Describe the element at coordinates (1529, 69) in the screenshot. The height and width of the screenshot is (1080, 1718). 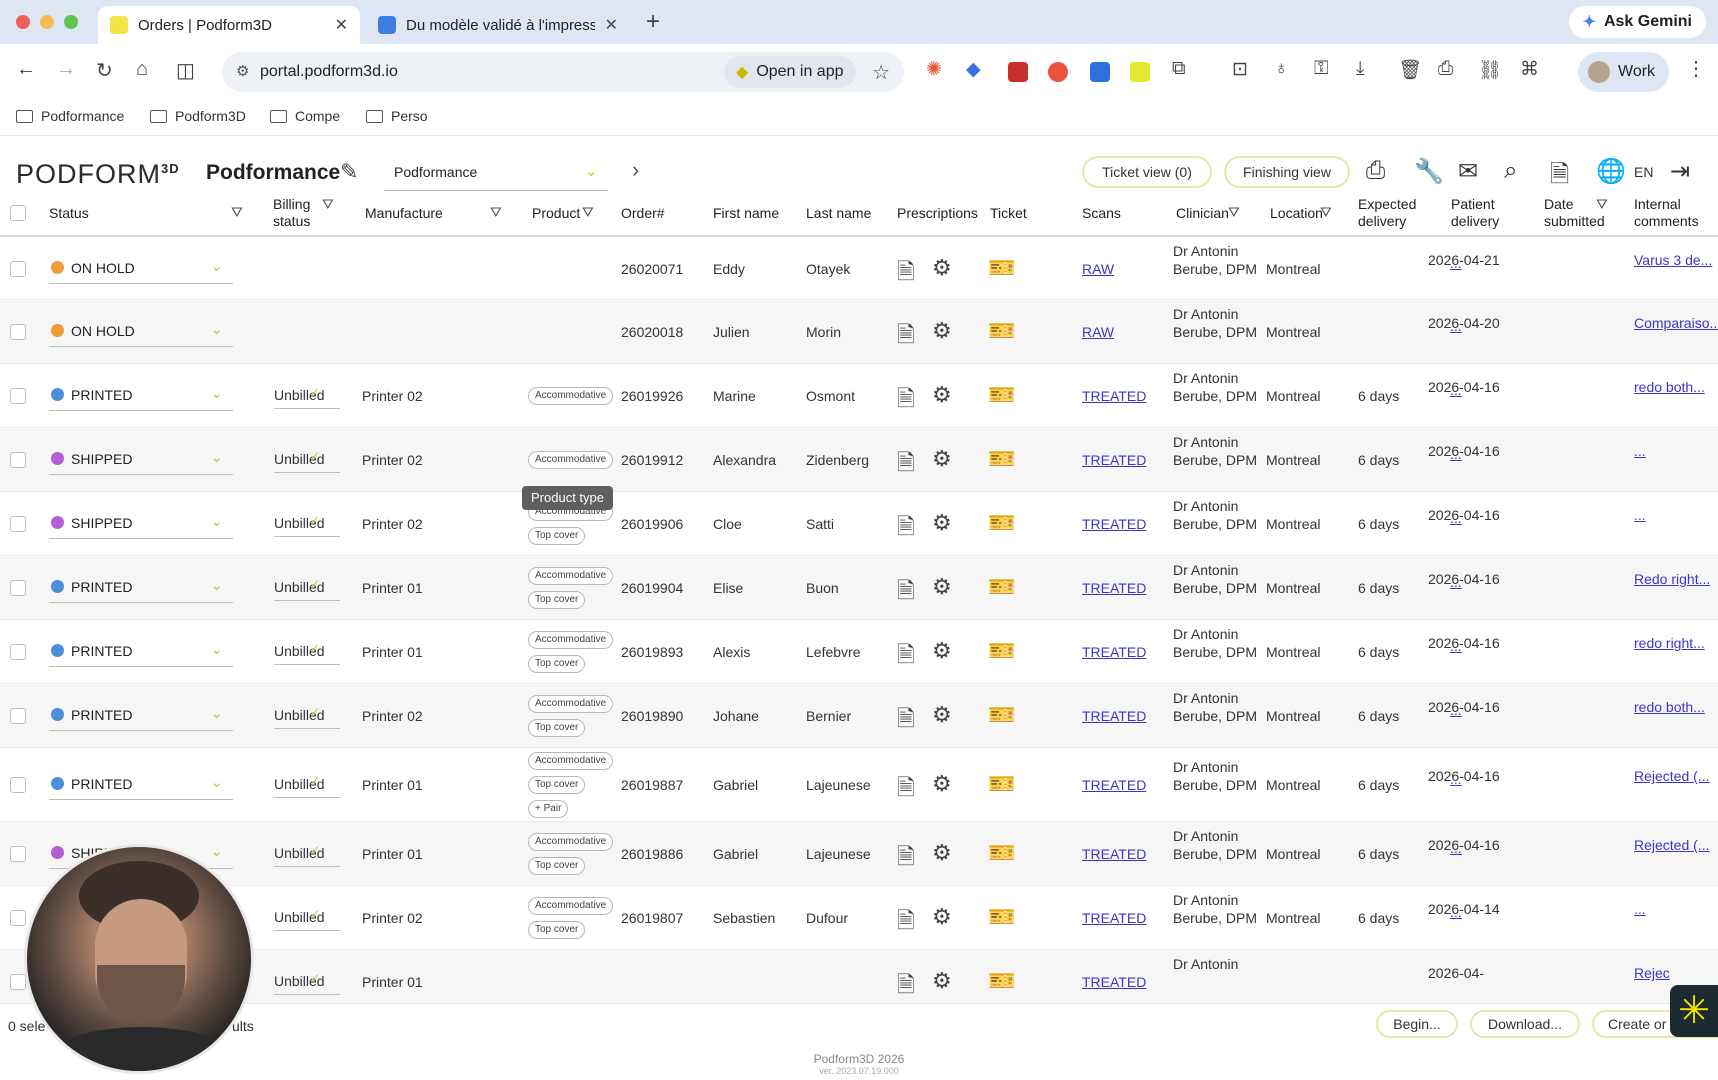
I see `translate-icon: ⌘` at that location.